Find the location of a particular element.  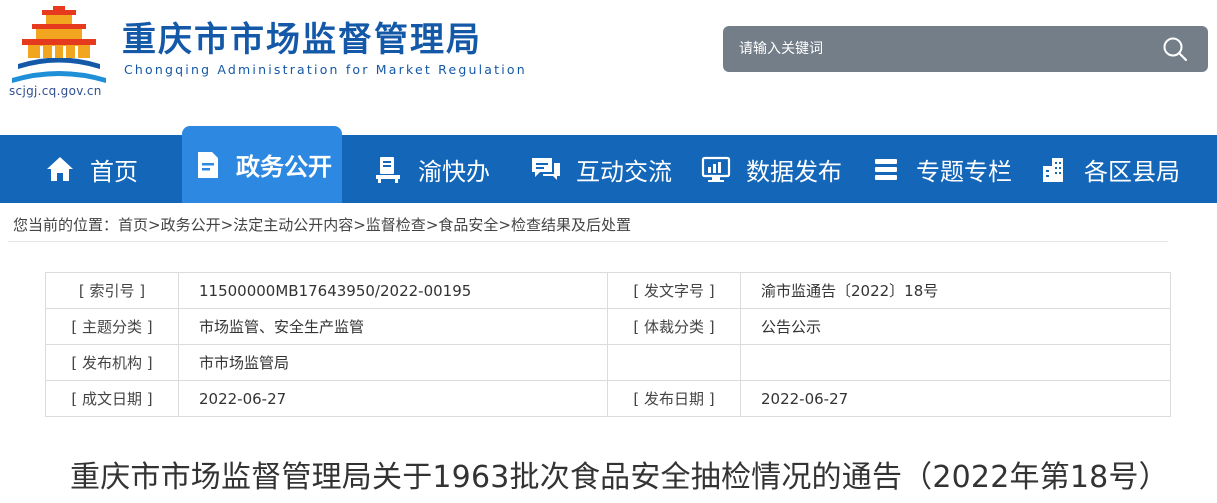

logo-icon is located at coordinates (59, 47).